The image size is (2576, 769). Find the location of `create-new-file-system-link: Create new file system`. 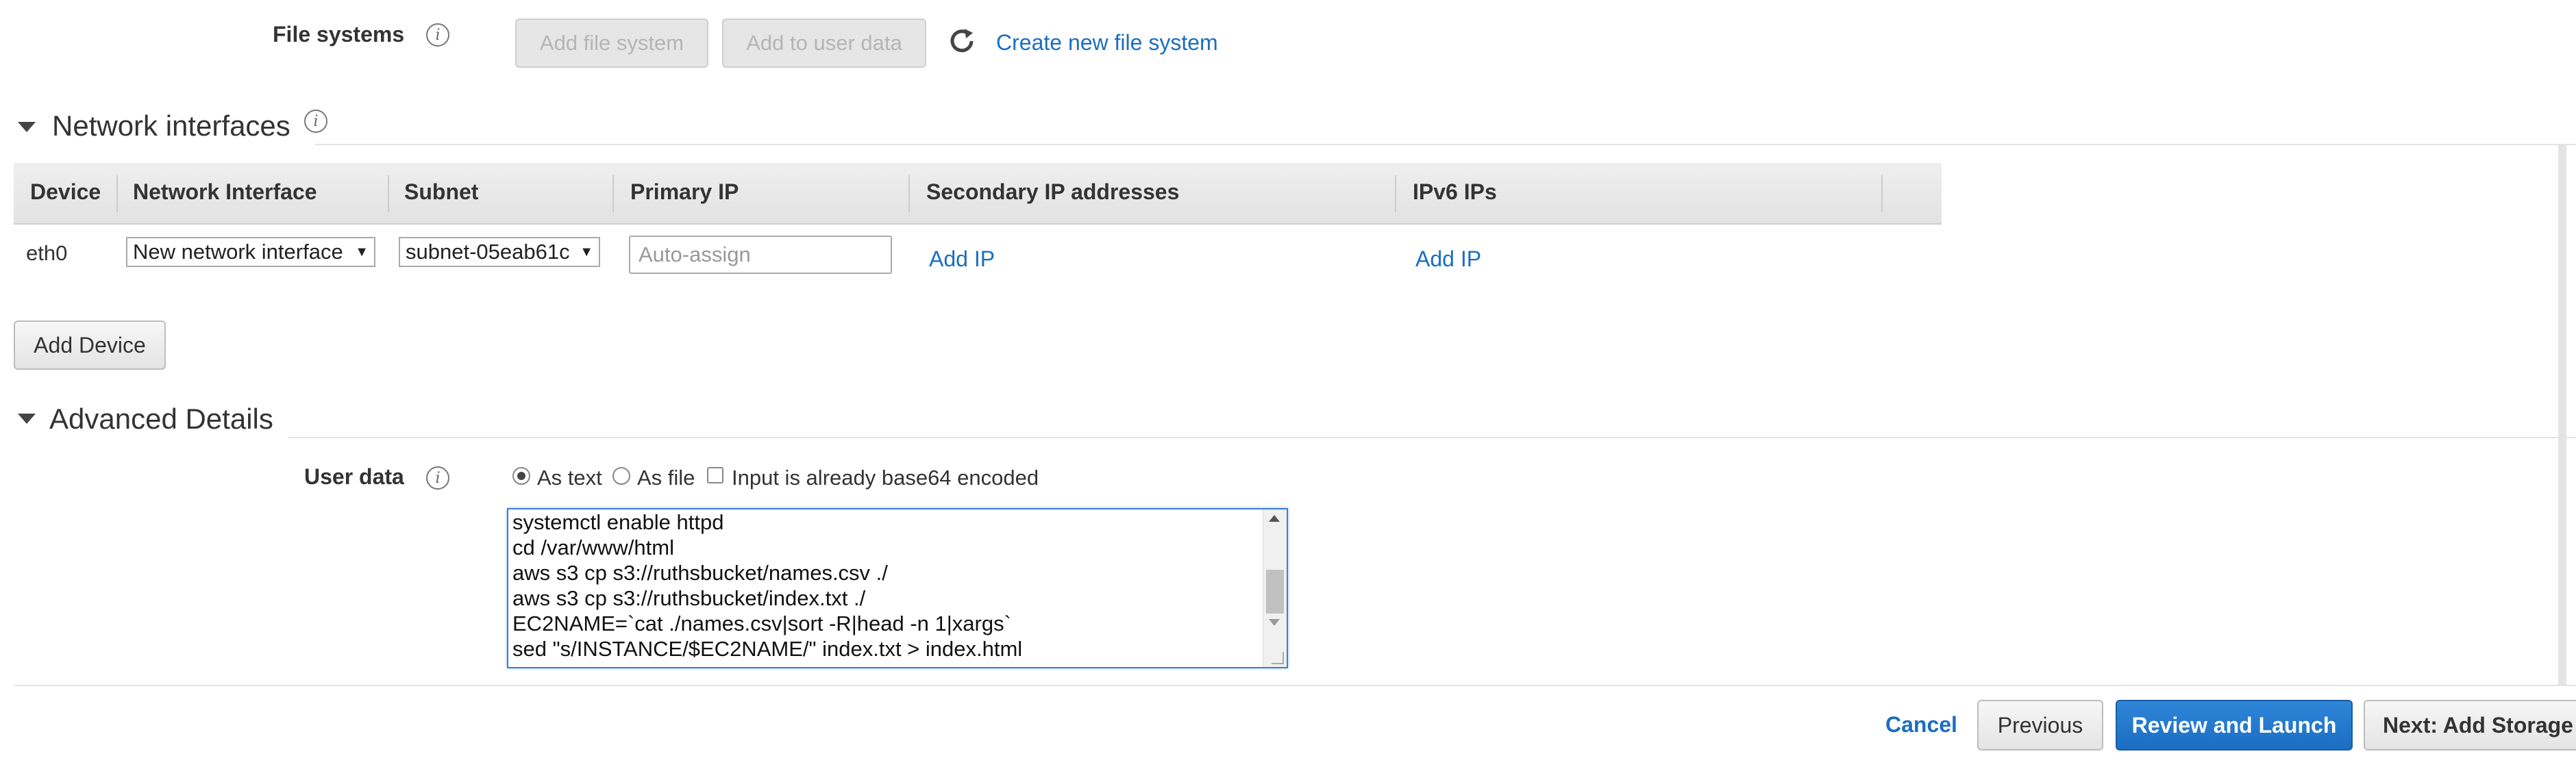

create-new-file-system-link: Create new file system is located at coordinates (1107, 42).